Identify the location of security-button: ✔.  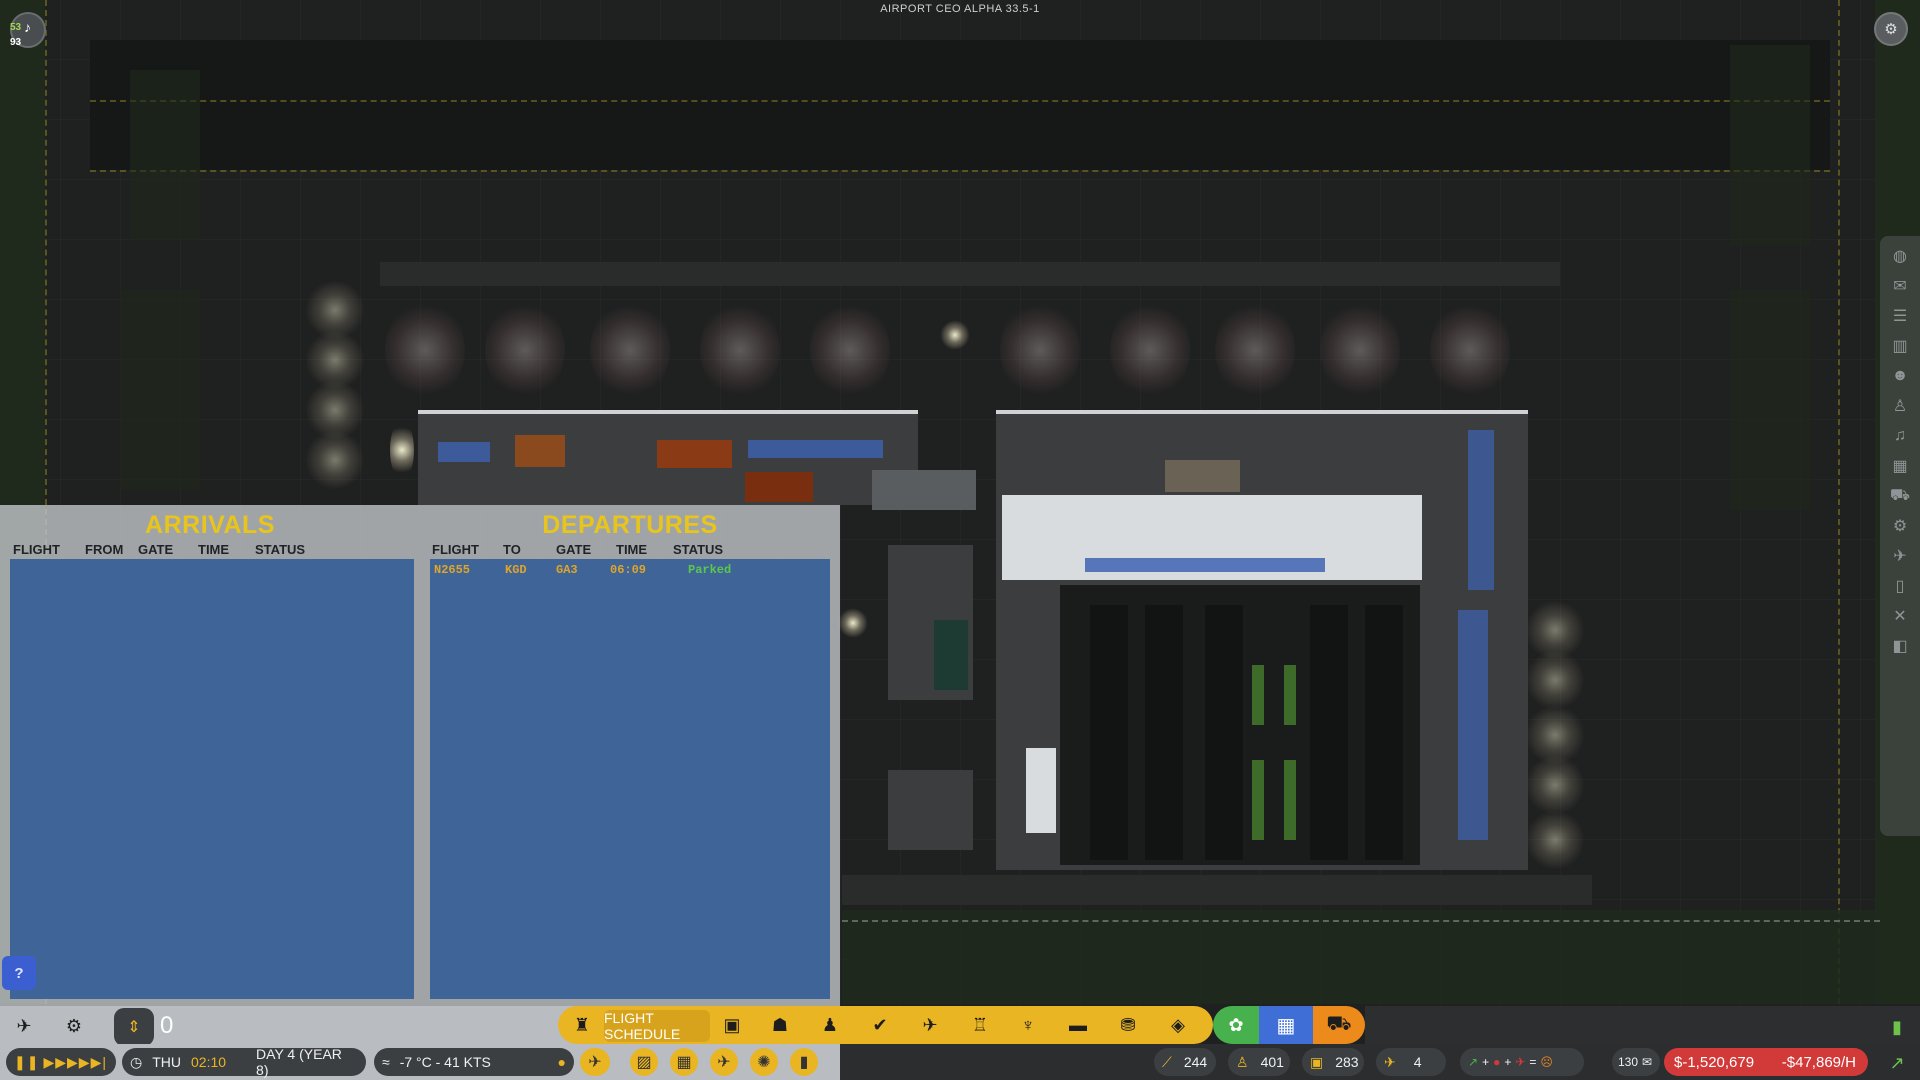
(880, 1025).